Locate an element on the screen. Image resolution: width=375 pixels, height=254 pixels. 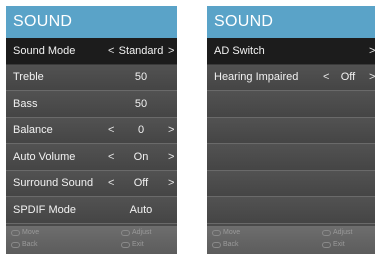
menu-item-value: On is located at coordinates (141, 156).